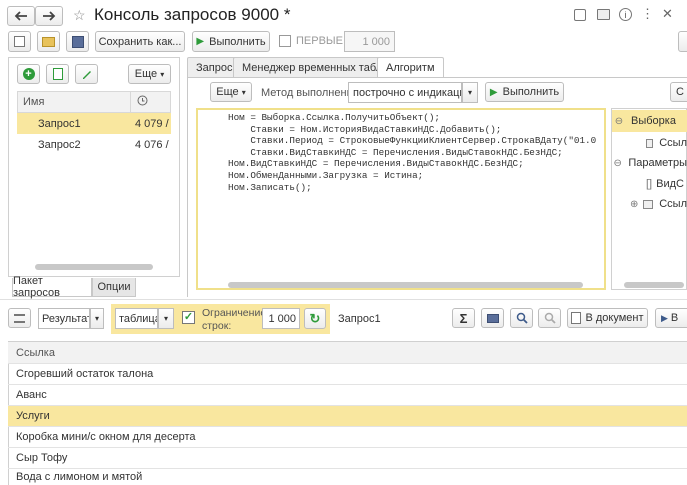 Image resolution: width=687 pixels, height=485 pixels. Describe the element at coordinates (369, 41) in the screenshot. I see `first-input: 1 000` at that location.